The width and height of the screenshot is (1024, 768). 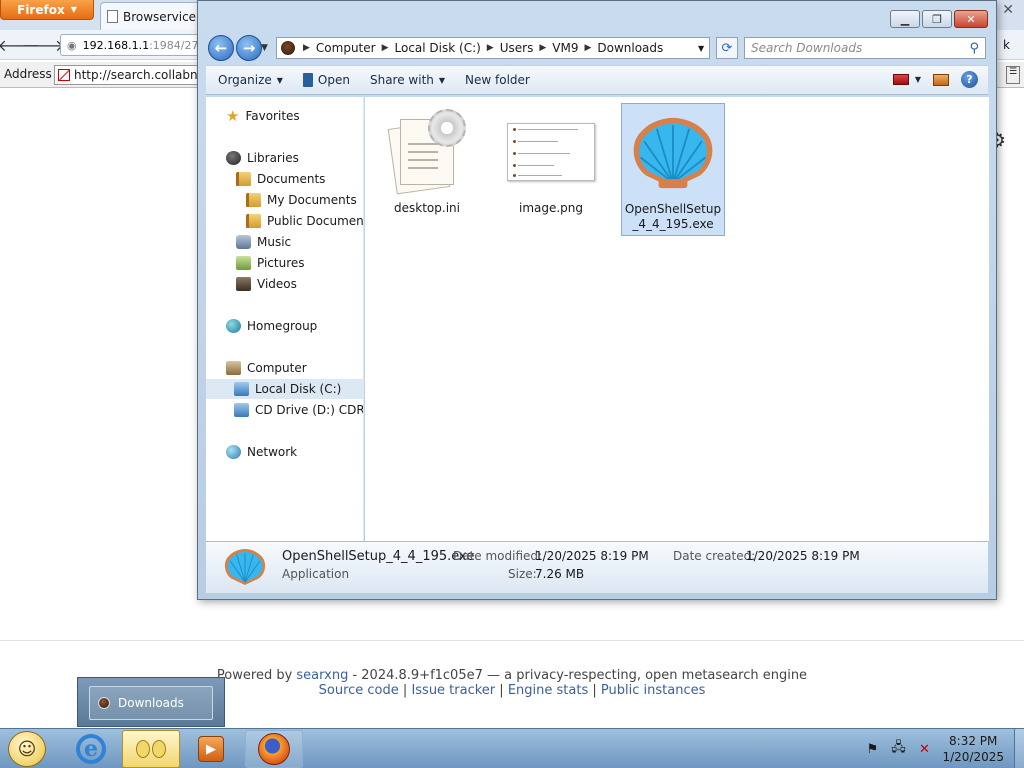 I want to click on hard-disk-icon, so click(x=241, y=389).